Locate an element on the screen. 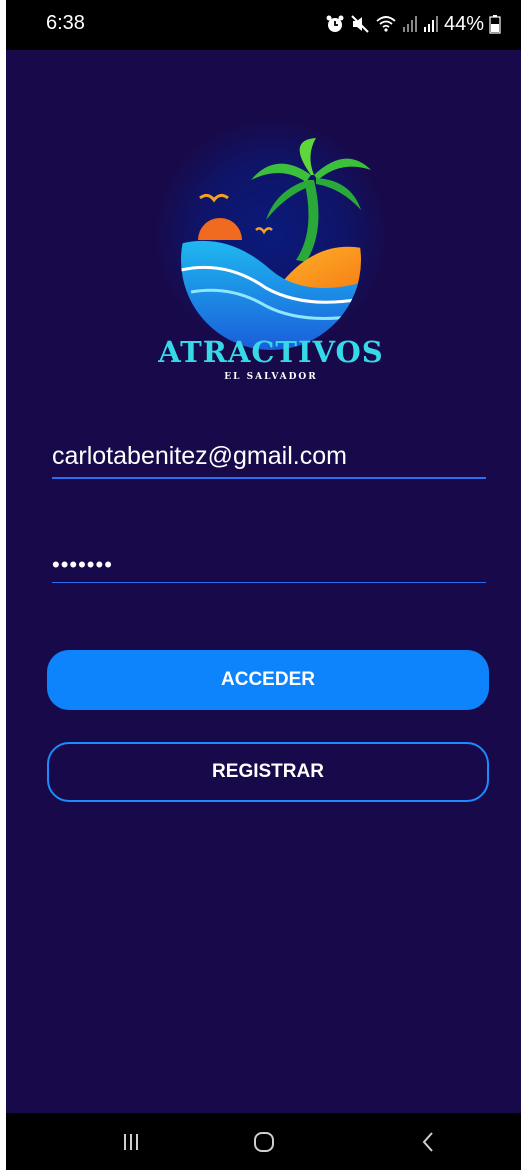 This screenshot has width=527, height=1170. battery-label: 44% is located at coordinates (463, 23).